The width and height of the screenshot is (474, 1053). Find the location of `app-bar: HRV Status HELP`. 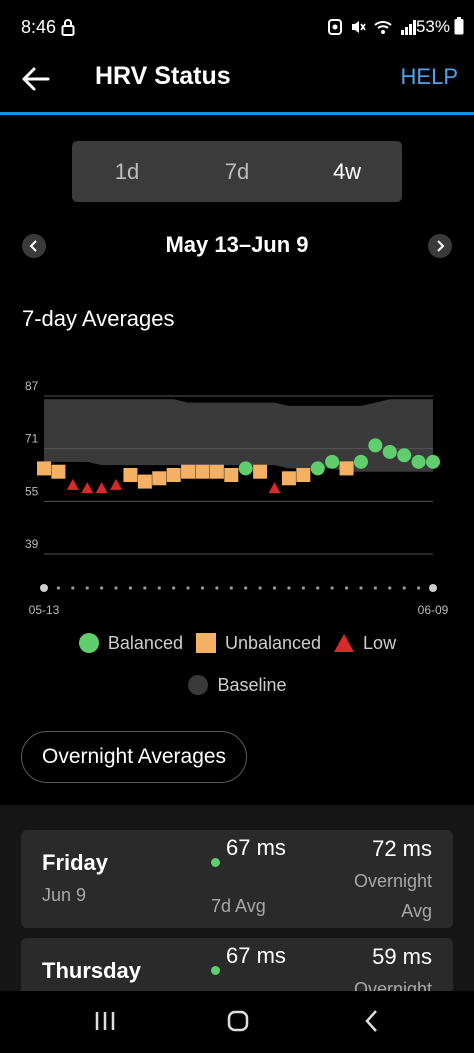

app-bar: HRV Status HELP is located at coordinates (237, 82).